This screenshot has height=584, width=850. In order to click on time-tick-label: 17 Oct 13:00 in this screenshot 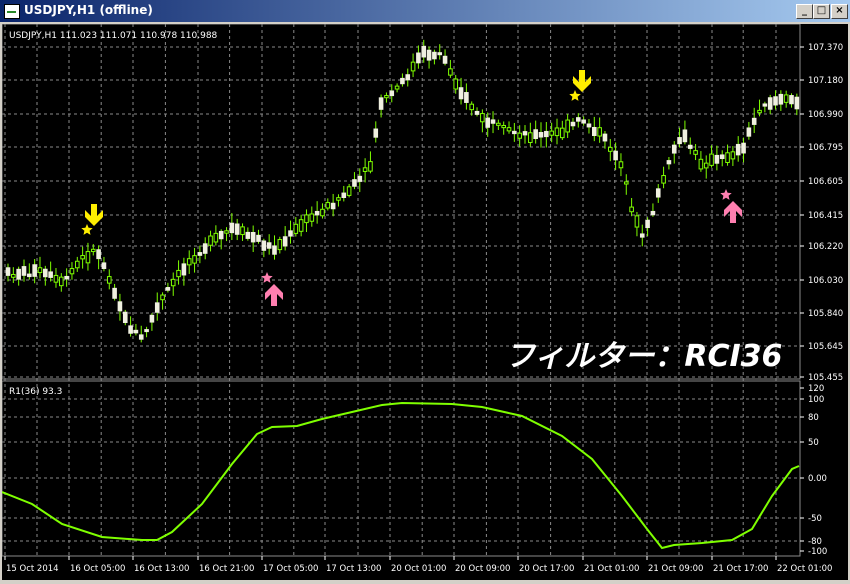, I will do `click(353, 569)`.